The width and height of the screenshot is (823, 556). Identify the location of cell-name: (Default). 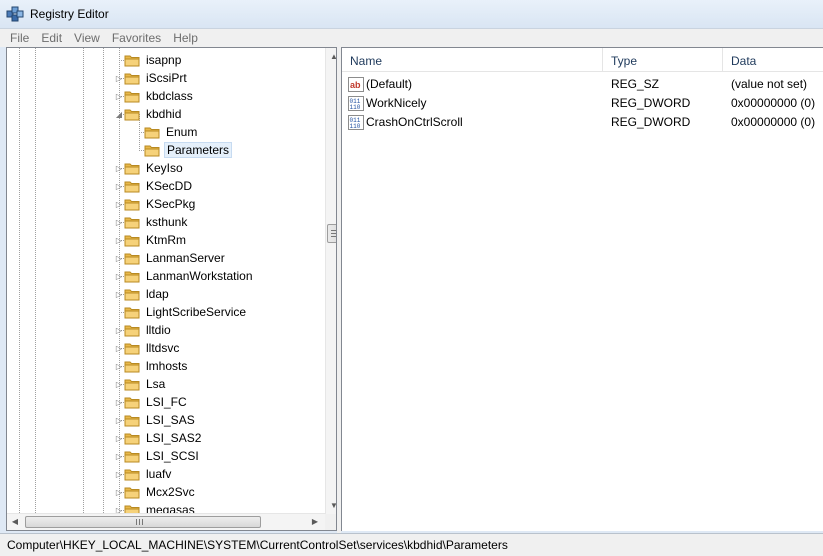
(389, 84).